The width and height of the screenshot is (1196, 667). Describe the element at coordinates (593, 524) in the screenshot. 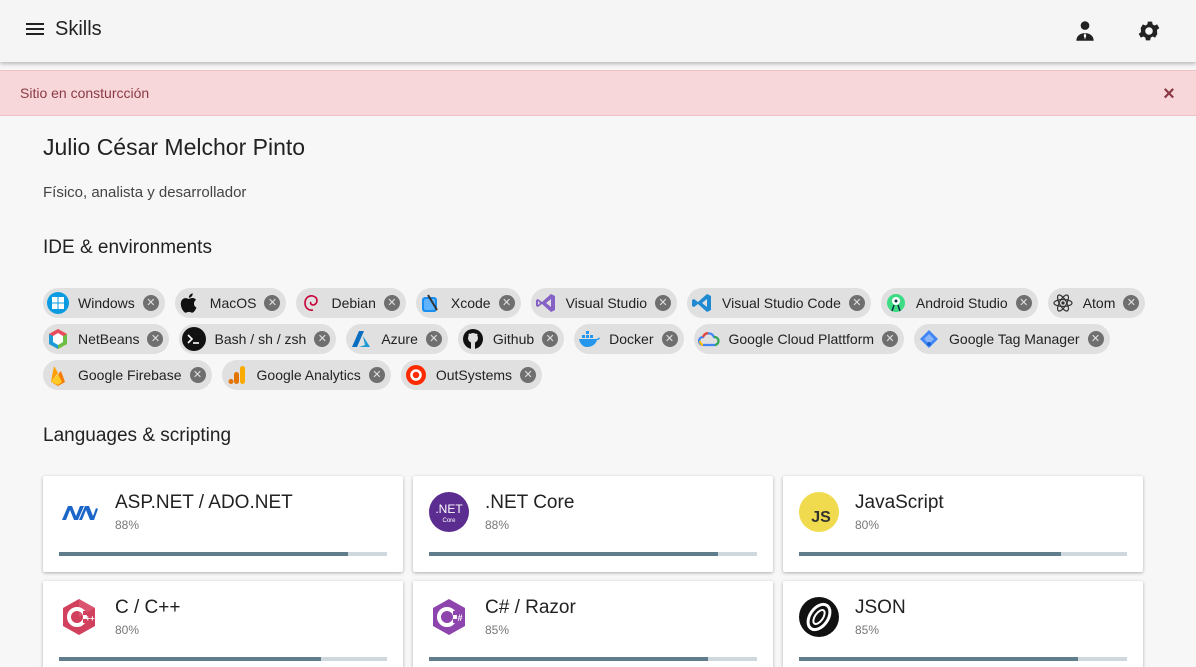

I see `skill-card: .NET Core .NET Core 88%` at that location.